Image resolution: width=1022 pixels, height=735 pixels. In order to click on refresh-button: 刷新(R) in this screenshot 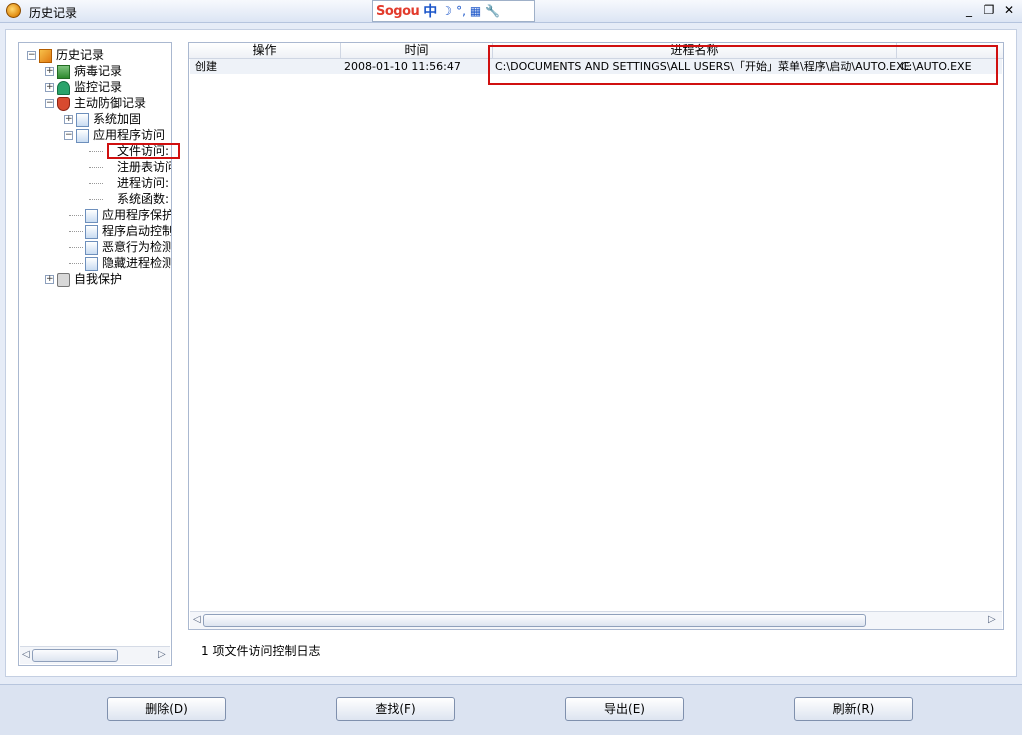, I will do `click(853, 709)`.